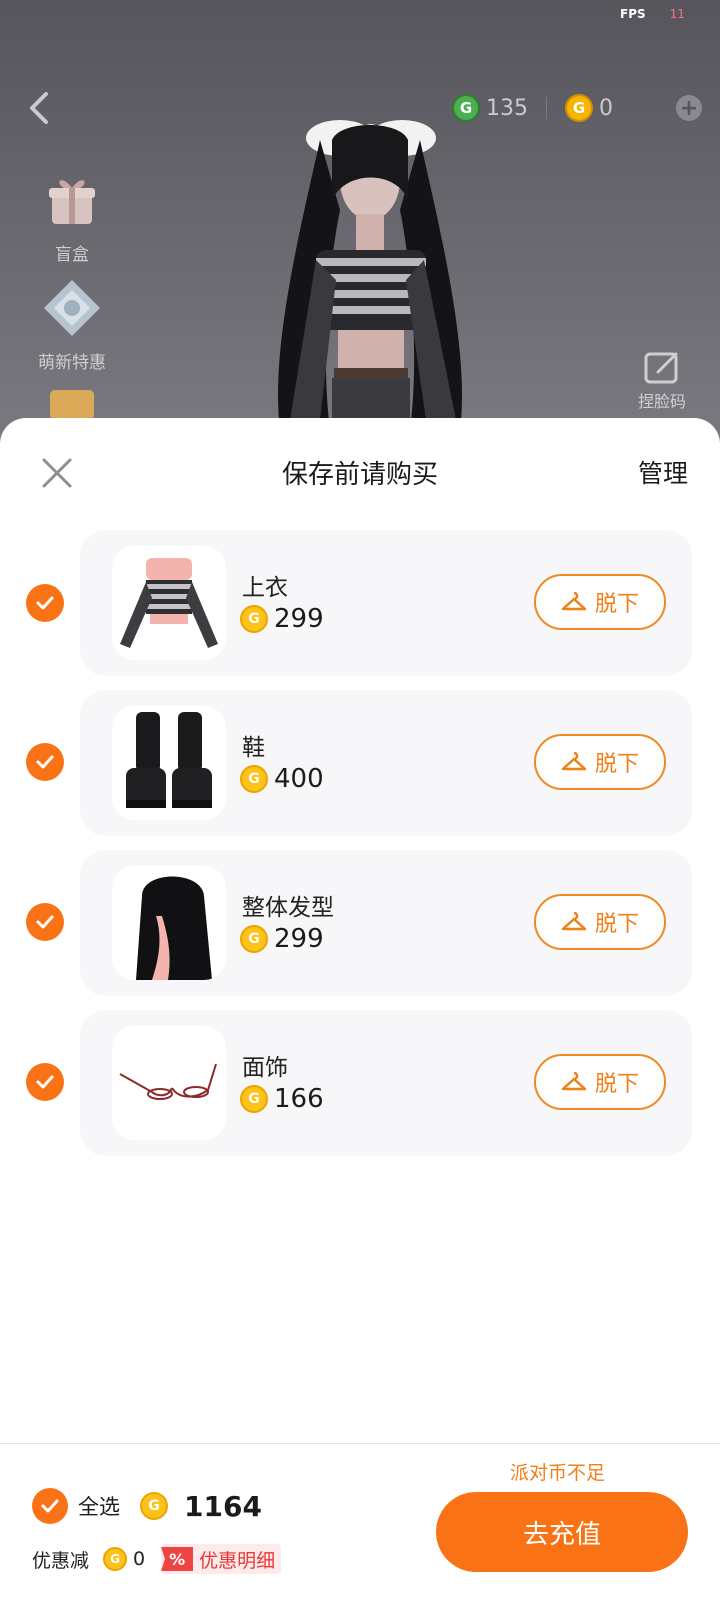 This screenshot has width=720, height=1600. Describe the element at coordinates (139, 1559) in the screenshot. I see `discount-value: 0` at that location.